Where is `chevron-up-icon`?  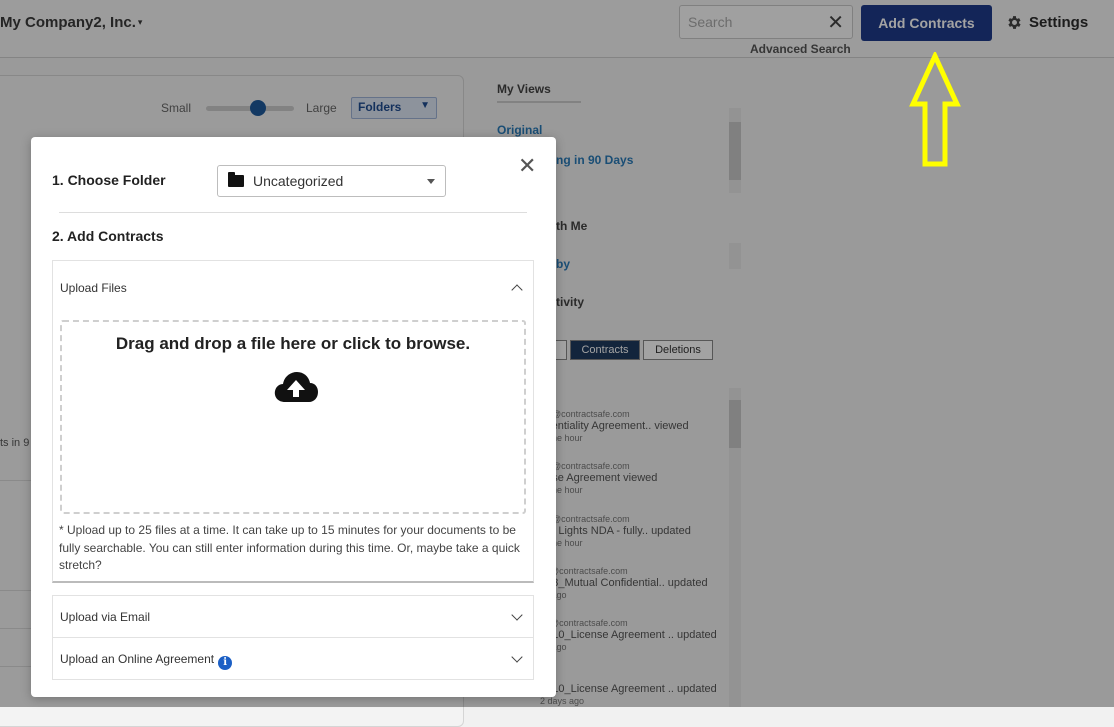
chevron-up-icon is located at coordinates (517, 290).